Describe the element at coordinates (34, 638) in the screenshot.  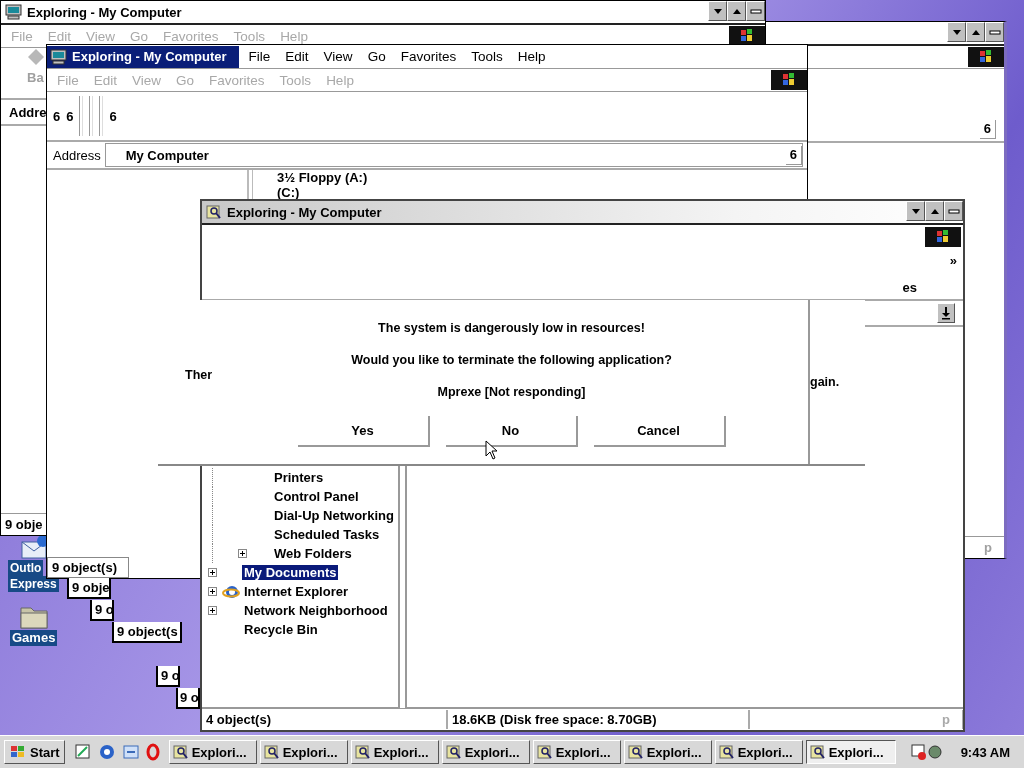
I see `icon-label: Games` at that location.